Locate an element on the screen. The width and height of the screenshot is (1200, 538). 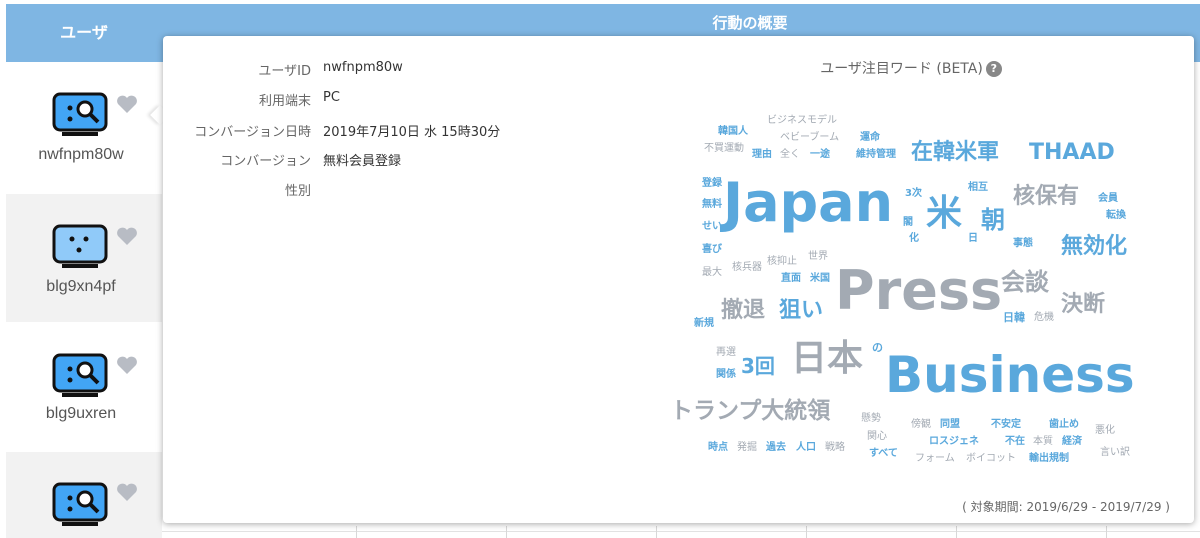
cloud-word: 再選 is located at coordinates (726, 352).